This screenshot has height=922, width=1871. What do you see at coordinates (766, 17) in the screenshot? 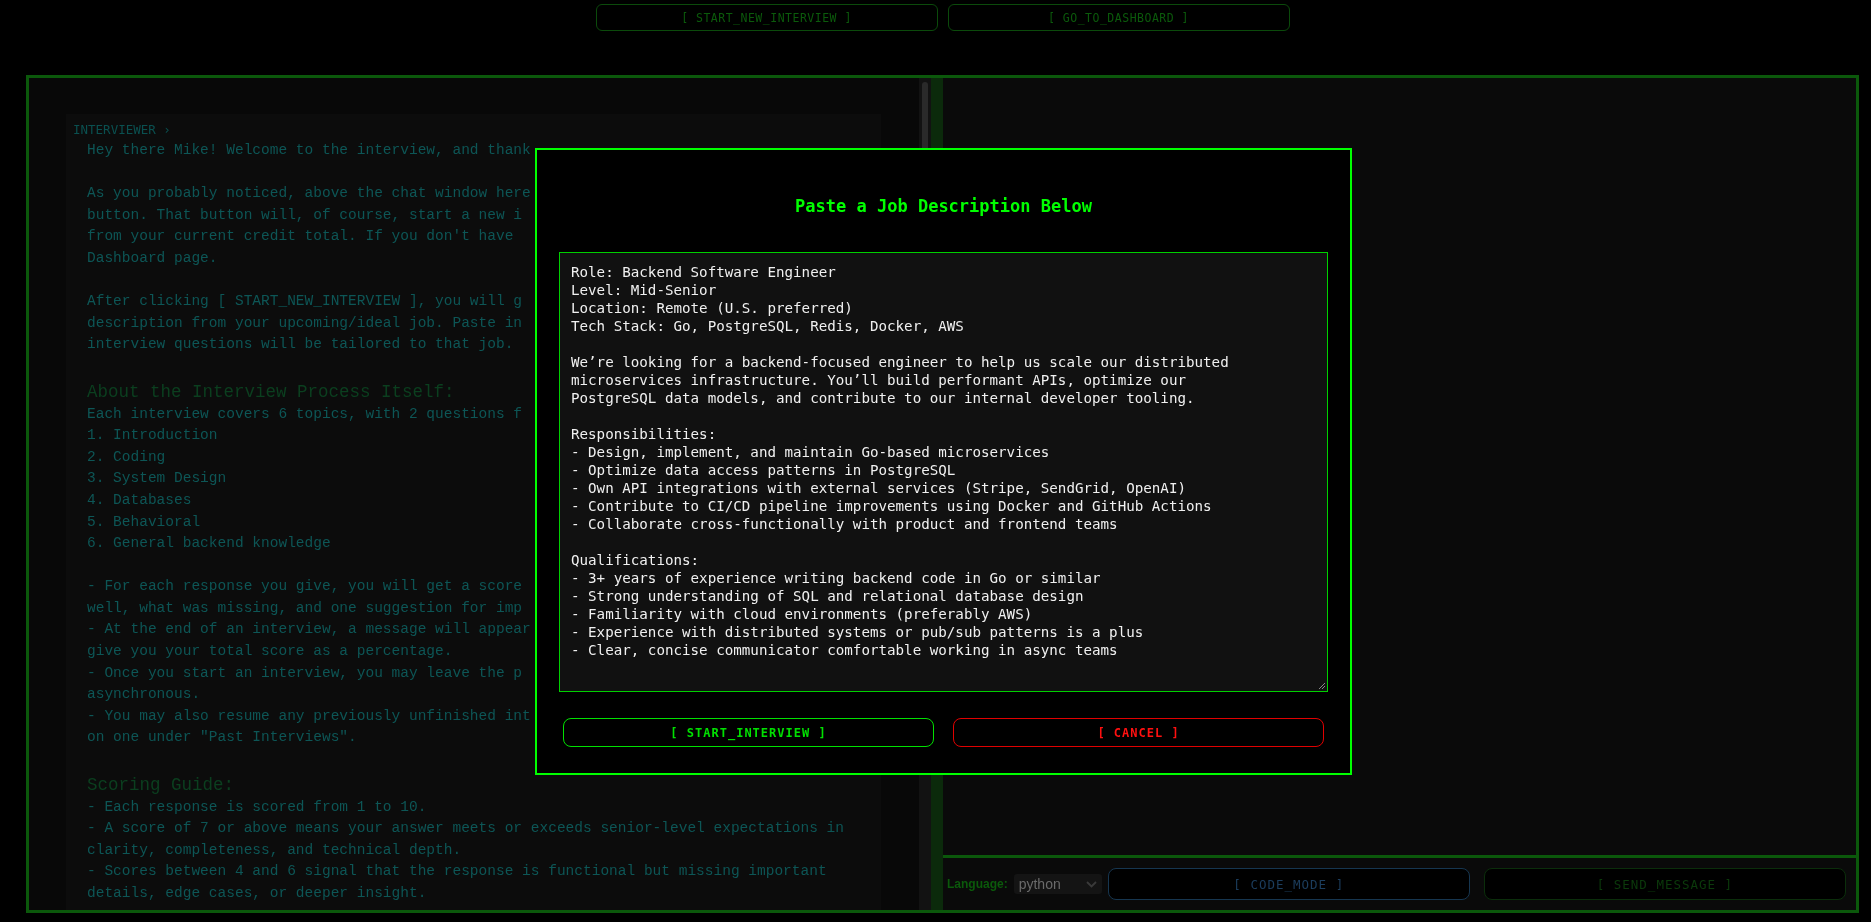
I see `start-new-interview-button: [ START_NEW_INTERVIEW ]` at bounding box center [766, 17].